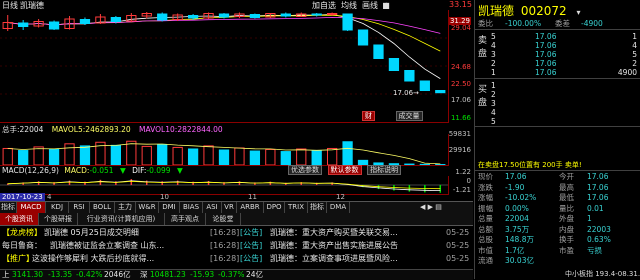 The width and height of the screenshot is (640, 280). What do you see at coordinates (557, 239) in the screenshot?
I see `stat-row: 总股148.8万换手0.63%` at bounding box center [557, 239].